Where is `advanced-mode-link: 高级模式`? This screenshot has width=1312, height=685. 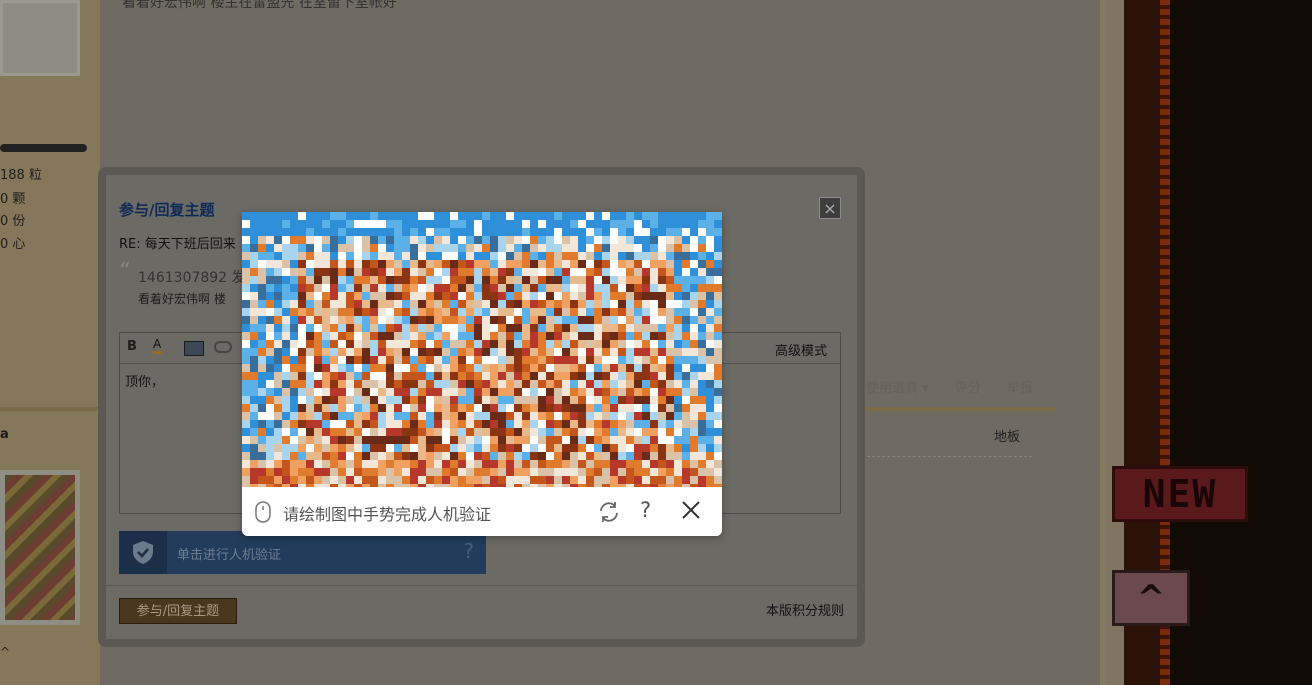
advanced-mode-link: 高级模式 is located at coordinates (801, 349).